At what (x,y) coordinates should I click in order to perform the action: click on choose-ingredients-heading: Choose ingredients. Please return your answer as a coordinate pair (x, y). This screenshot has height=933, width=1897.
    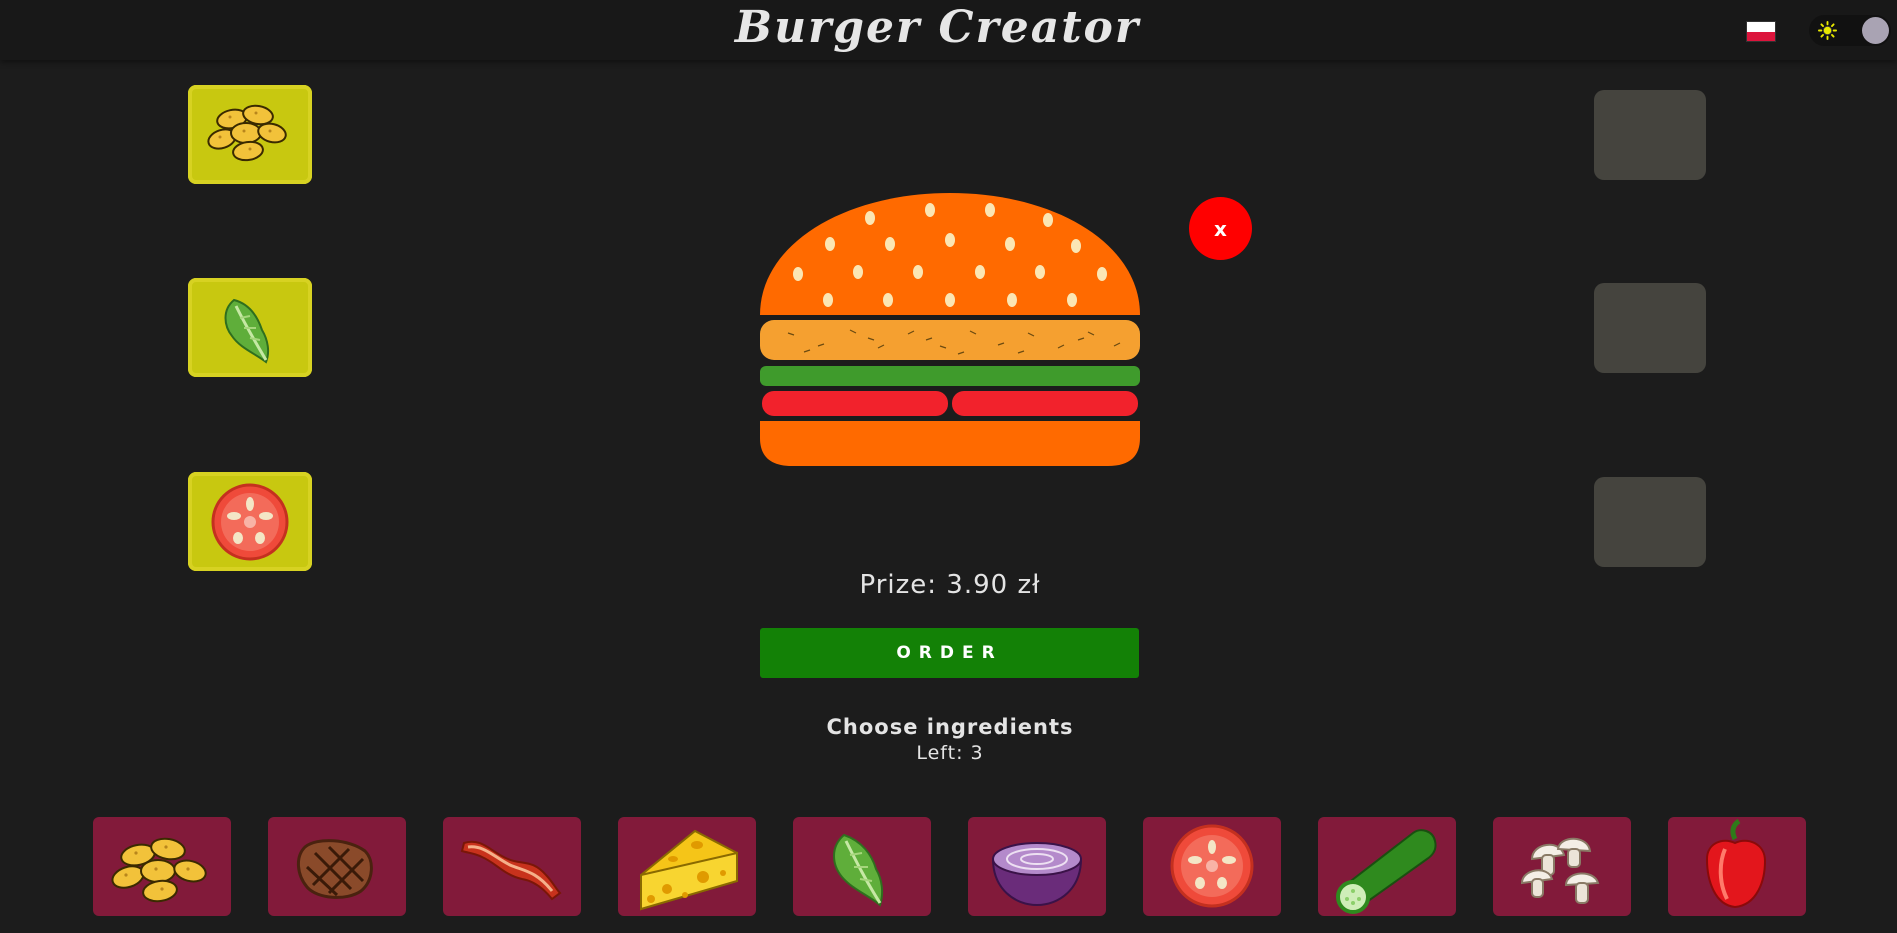
    Looking at the image, I should click on (950, 727).